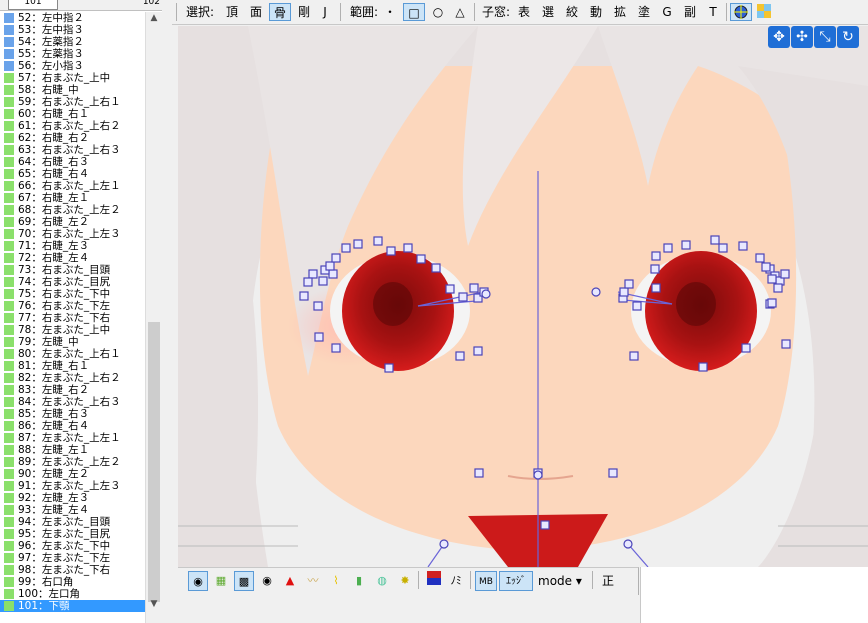 The width and height of the screenshot is (868, 623). What do you see at coordinates (73, 366) in the screenshot?
I see `bone-list-item: 81：左睫_右１` at bounding box center [73, 366].